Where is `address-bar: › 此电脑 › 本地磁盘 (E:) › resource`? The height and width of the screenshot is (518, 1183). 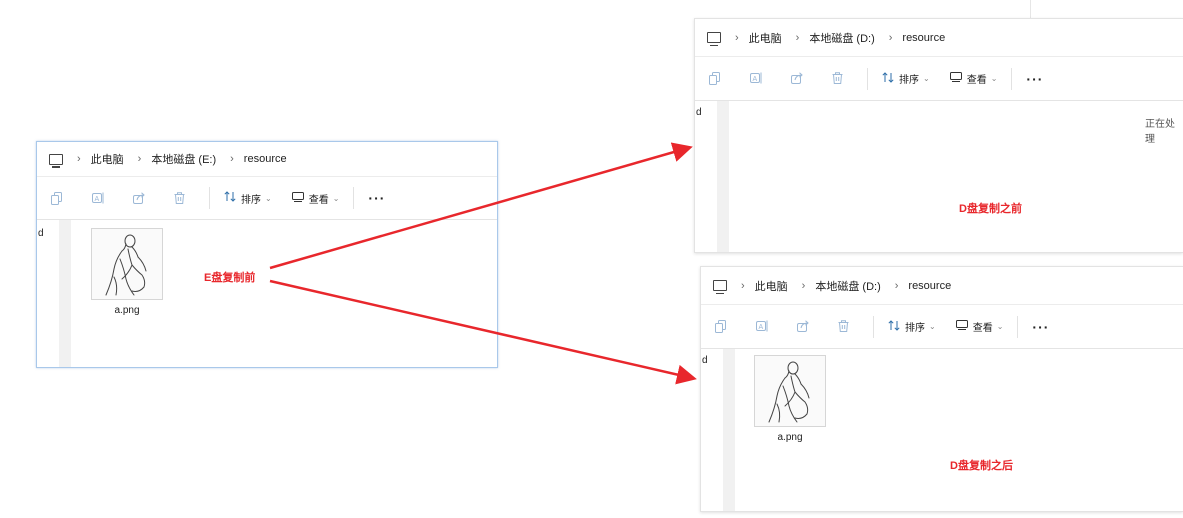
address-bar: › 此电脑 › 本地磁盘 (E:) › resource is located at coordinates (267, 159).